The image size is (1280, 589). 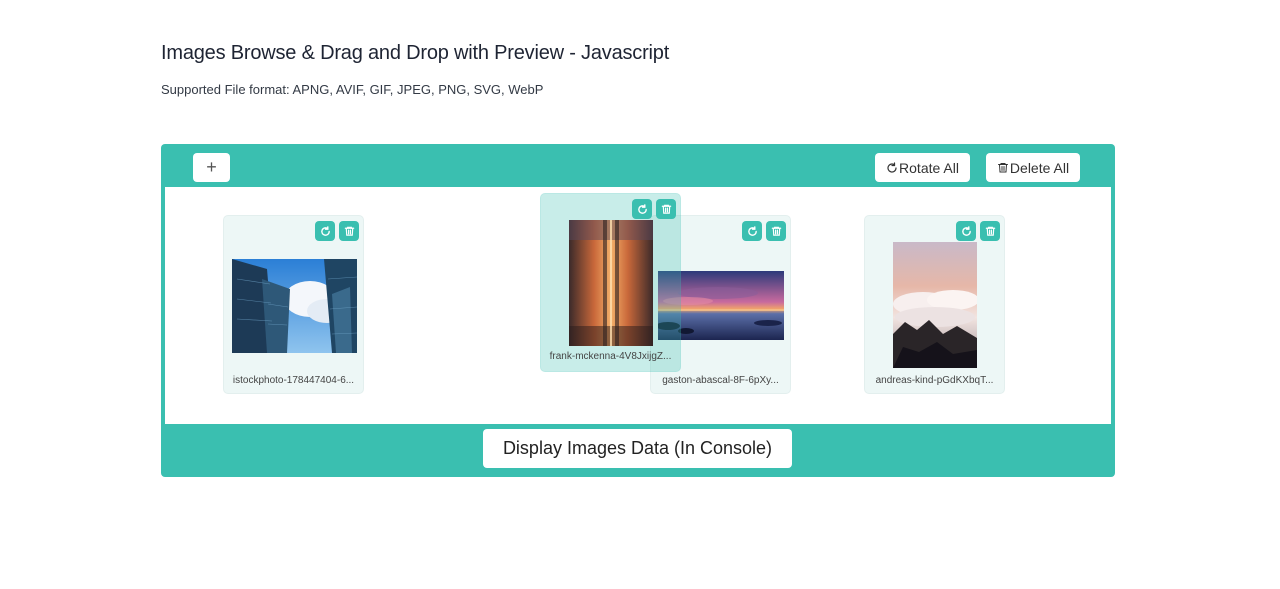 I want to click on delete-all-label: Delete All, so click(x=1039, y=167).